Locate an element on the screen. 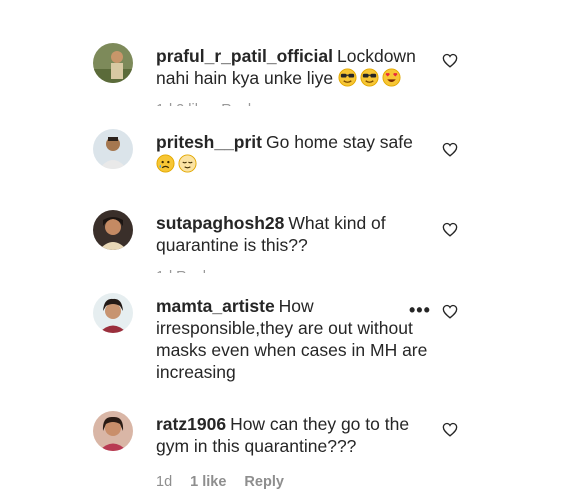  username: praful_r_patil_official is located at coordinates (244, 56).